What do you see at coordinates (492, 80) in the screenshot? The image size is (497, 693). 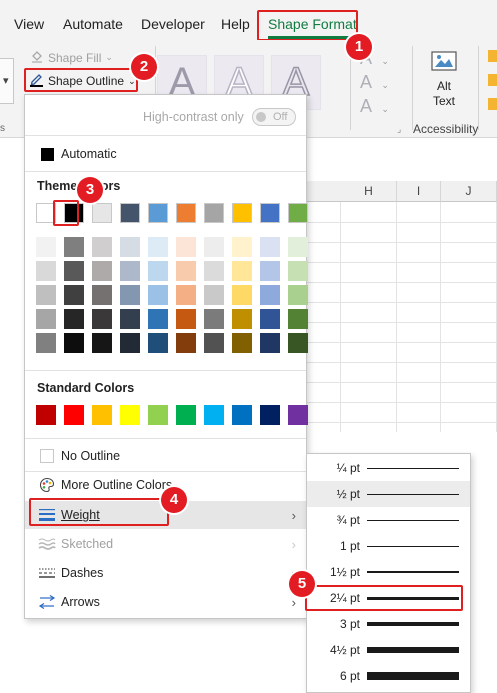 I see `send-backward-icon` at bounding box center [492, 80].